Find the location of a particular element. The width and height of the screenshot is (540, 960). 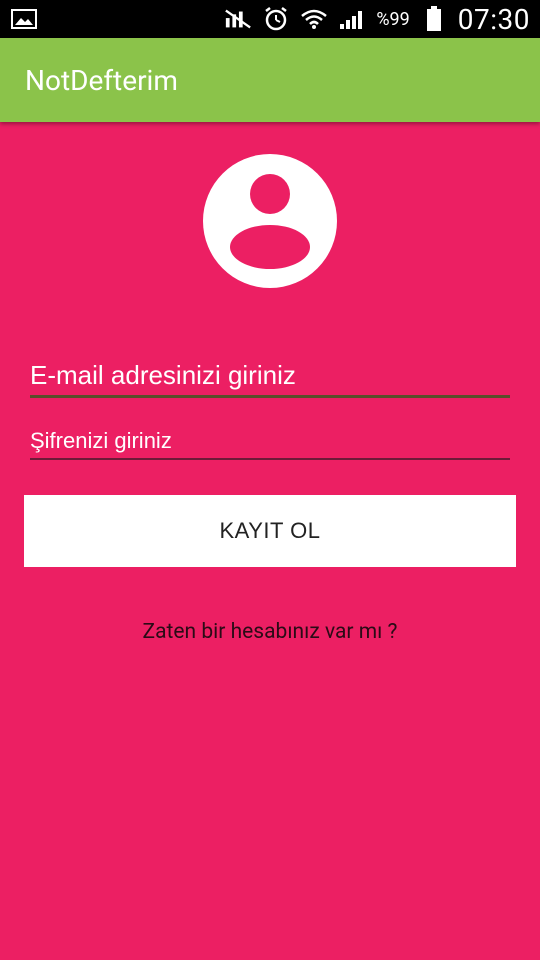

email-field is located at coordinates (270, 377).